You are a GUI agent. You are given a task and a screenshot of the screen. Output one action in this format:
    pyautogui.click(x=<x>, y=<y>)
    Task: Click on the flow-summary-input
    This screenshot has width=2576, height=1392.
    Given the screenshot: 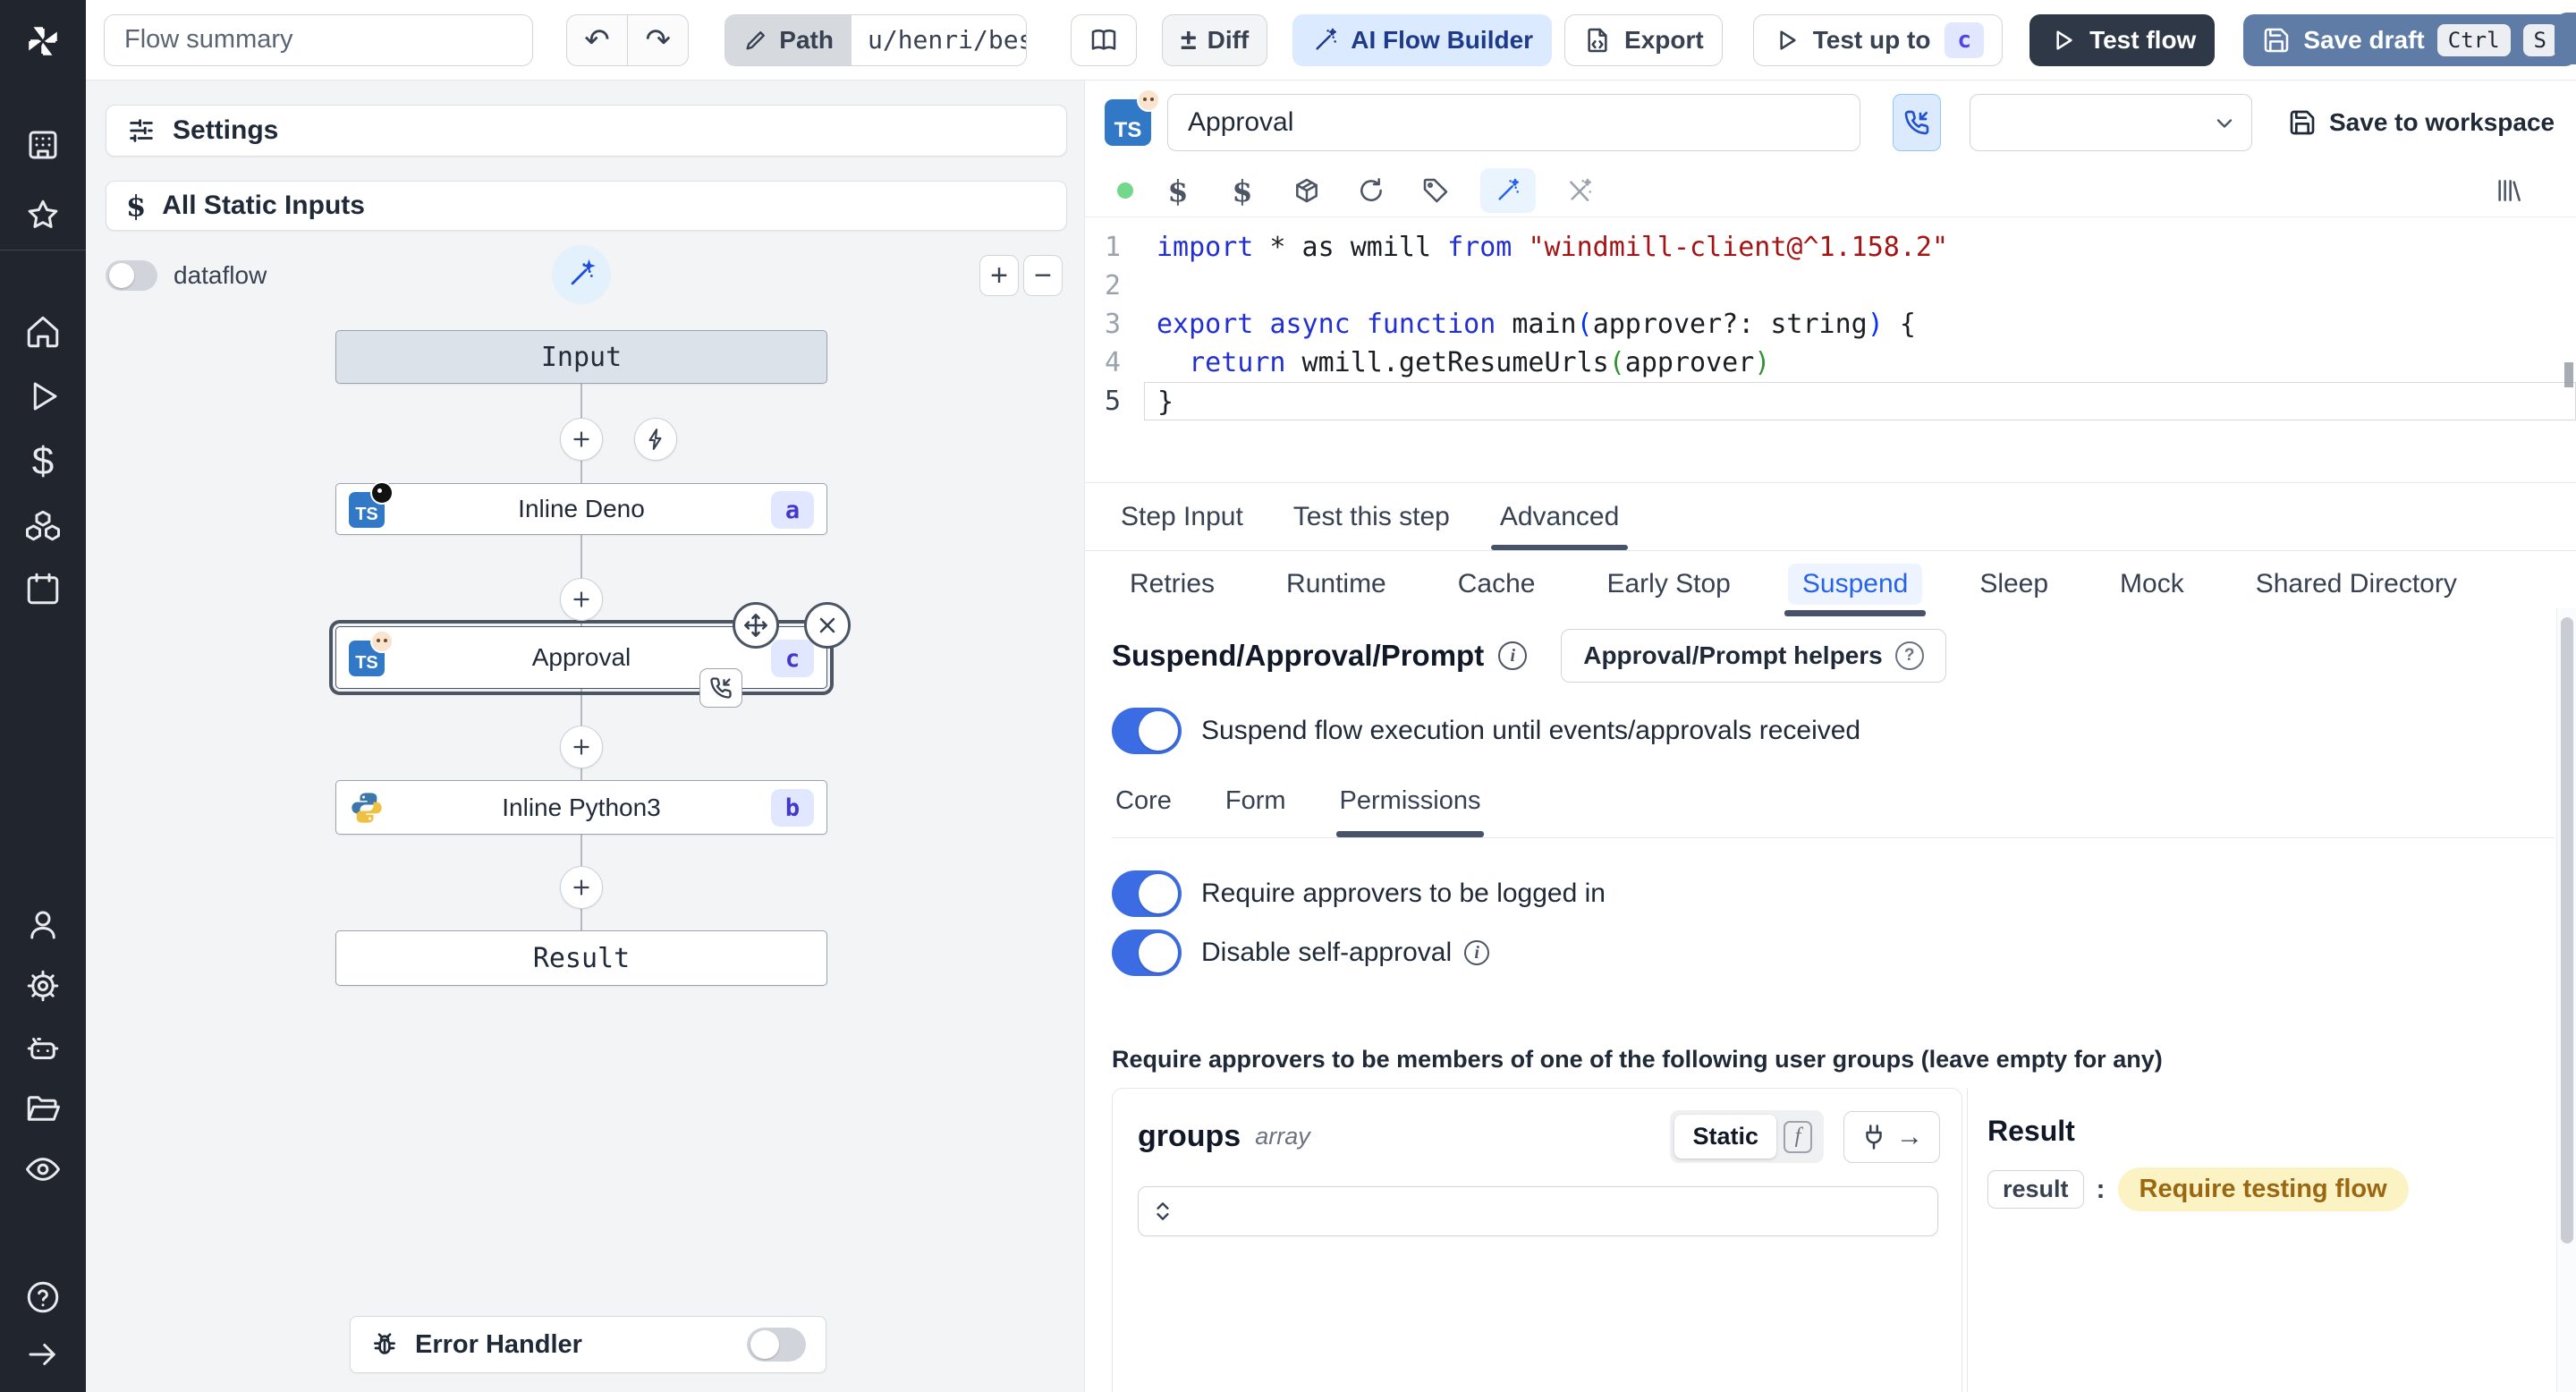 What is the action you would take?
    pyautogui.click(x=318, y=39)
    